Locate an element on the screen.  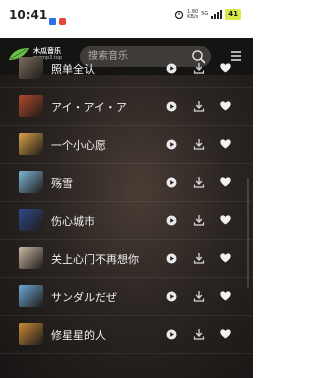
status-time: 10:41 is located at coordinates (28, 15).